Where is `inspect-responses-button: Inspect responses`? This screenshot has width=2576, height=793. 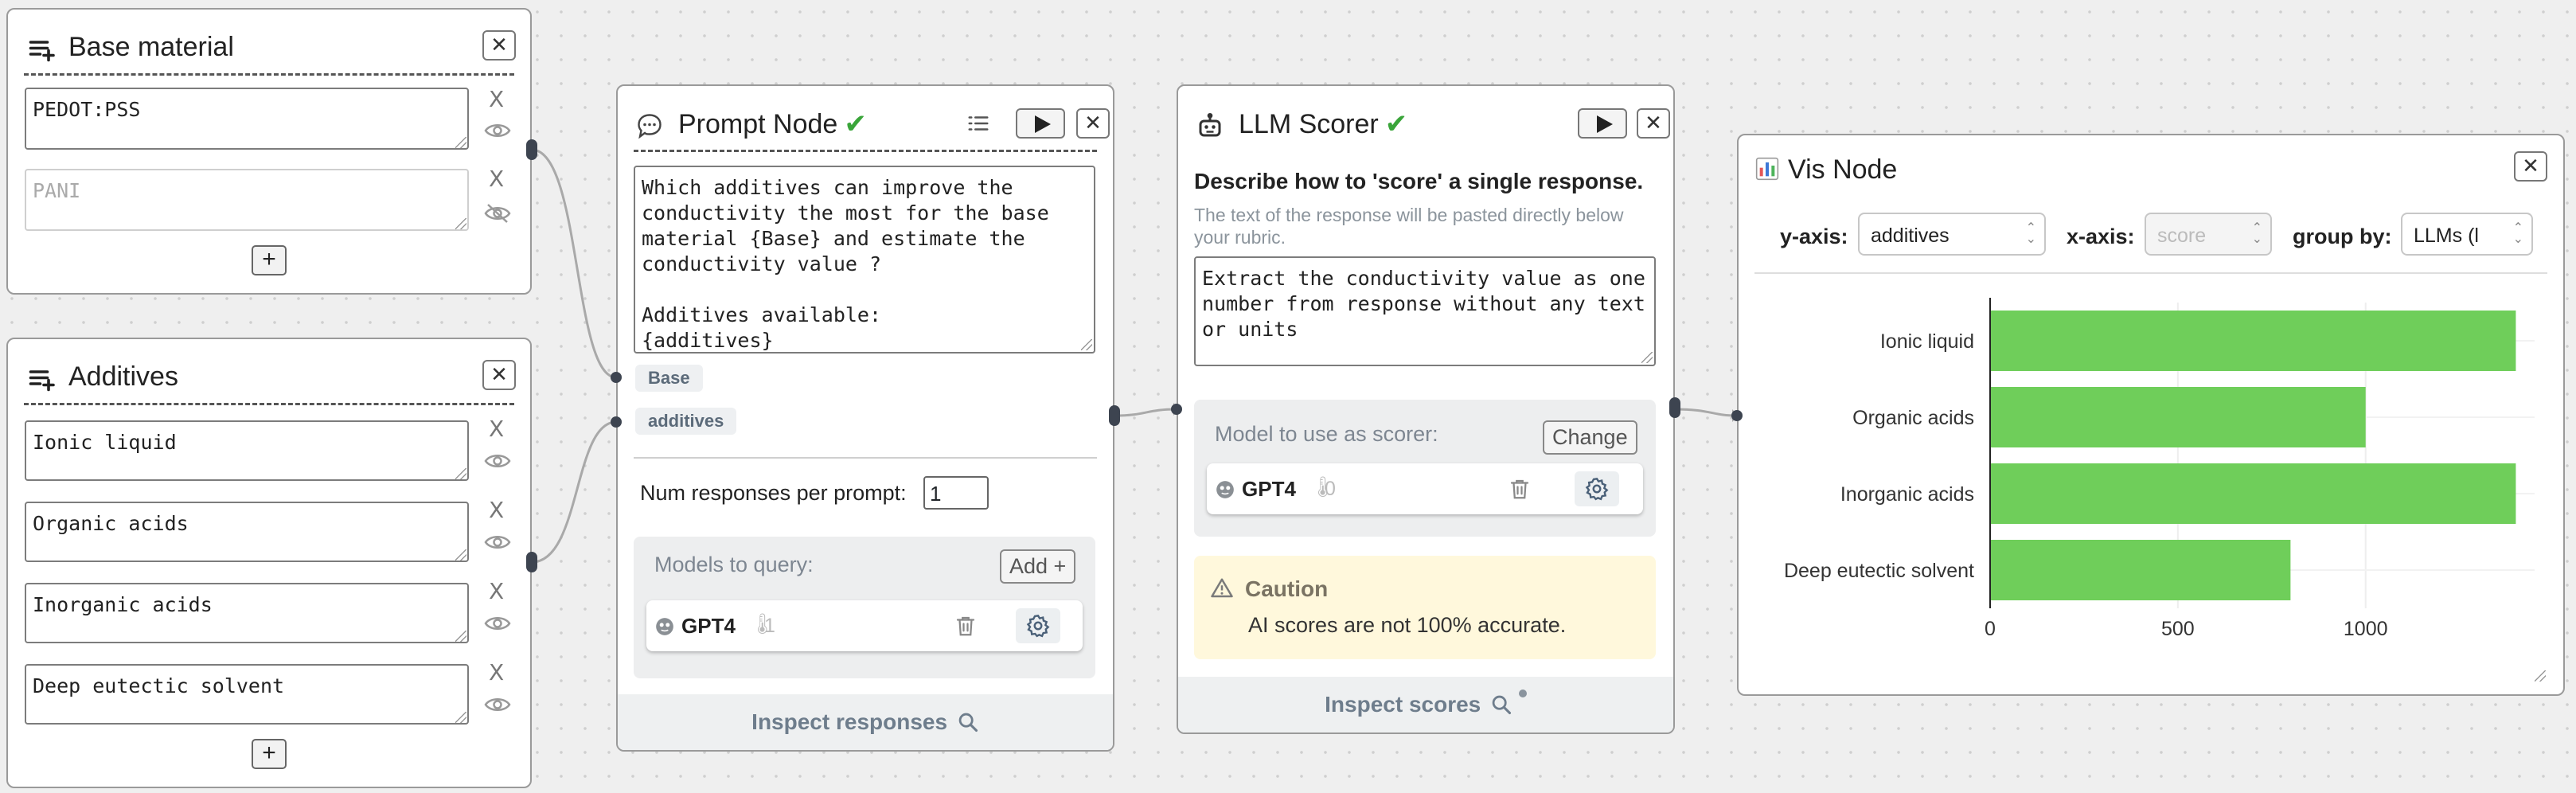
inspect-responses-button: Inspect responses is located at coordinates (865, 722).